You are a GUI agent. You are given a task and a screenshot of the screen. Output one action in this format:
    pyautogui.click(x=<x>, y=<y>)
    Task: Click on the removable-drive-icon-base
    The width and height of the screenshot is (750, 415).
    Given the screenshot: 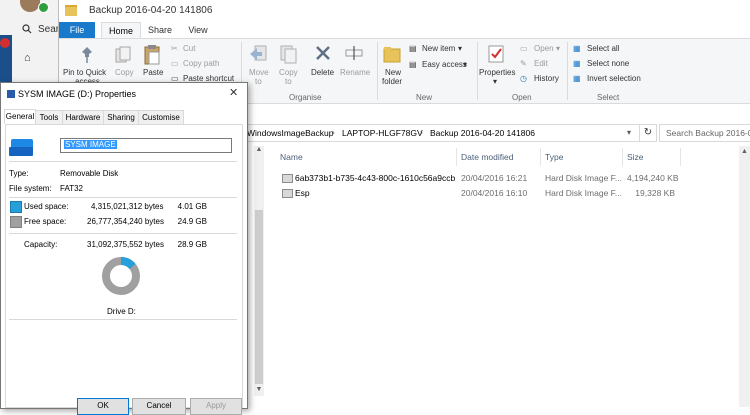 What is the action you would take?
    pyautogui.click(x=21, y=151)
    